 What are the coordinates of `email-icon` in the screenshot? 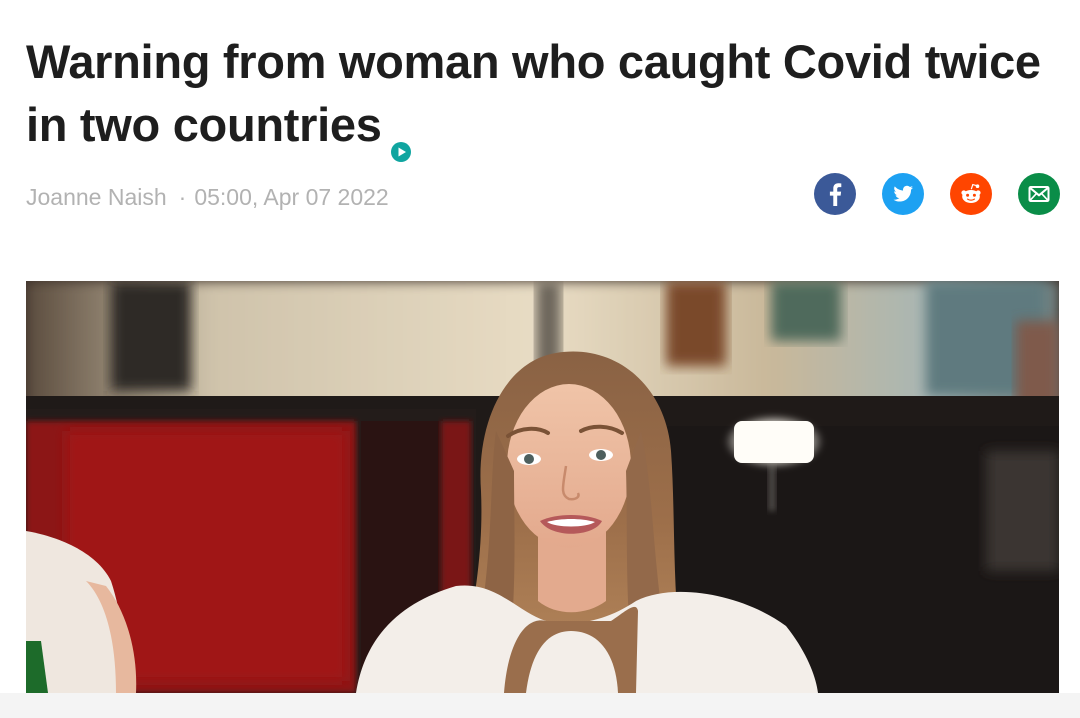 It's located at (1039, 194).